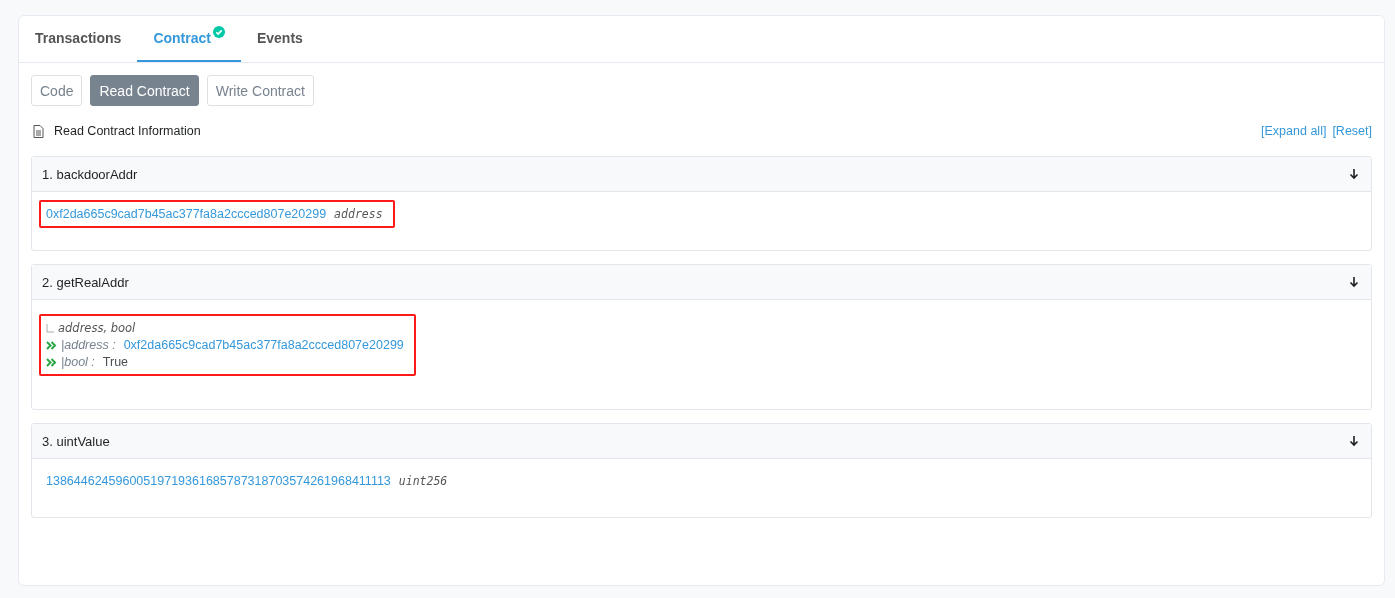 This screenshot has height=598, width=1395. I want to click on function-name: 1. backdoorAddr, so click(90, 174).